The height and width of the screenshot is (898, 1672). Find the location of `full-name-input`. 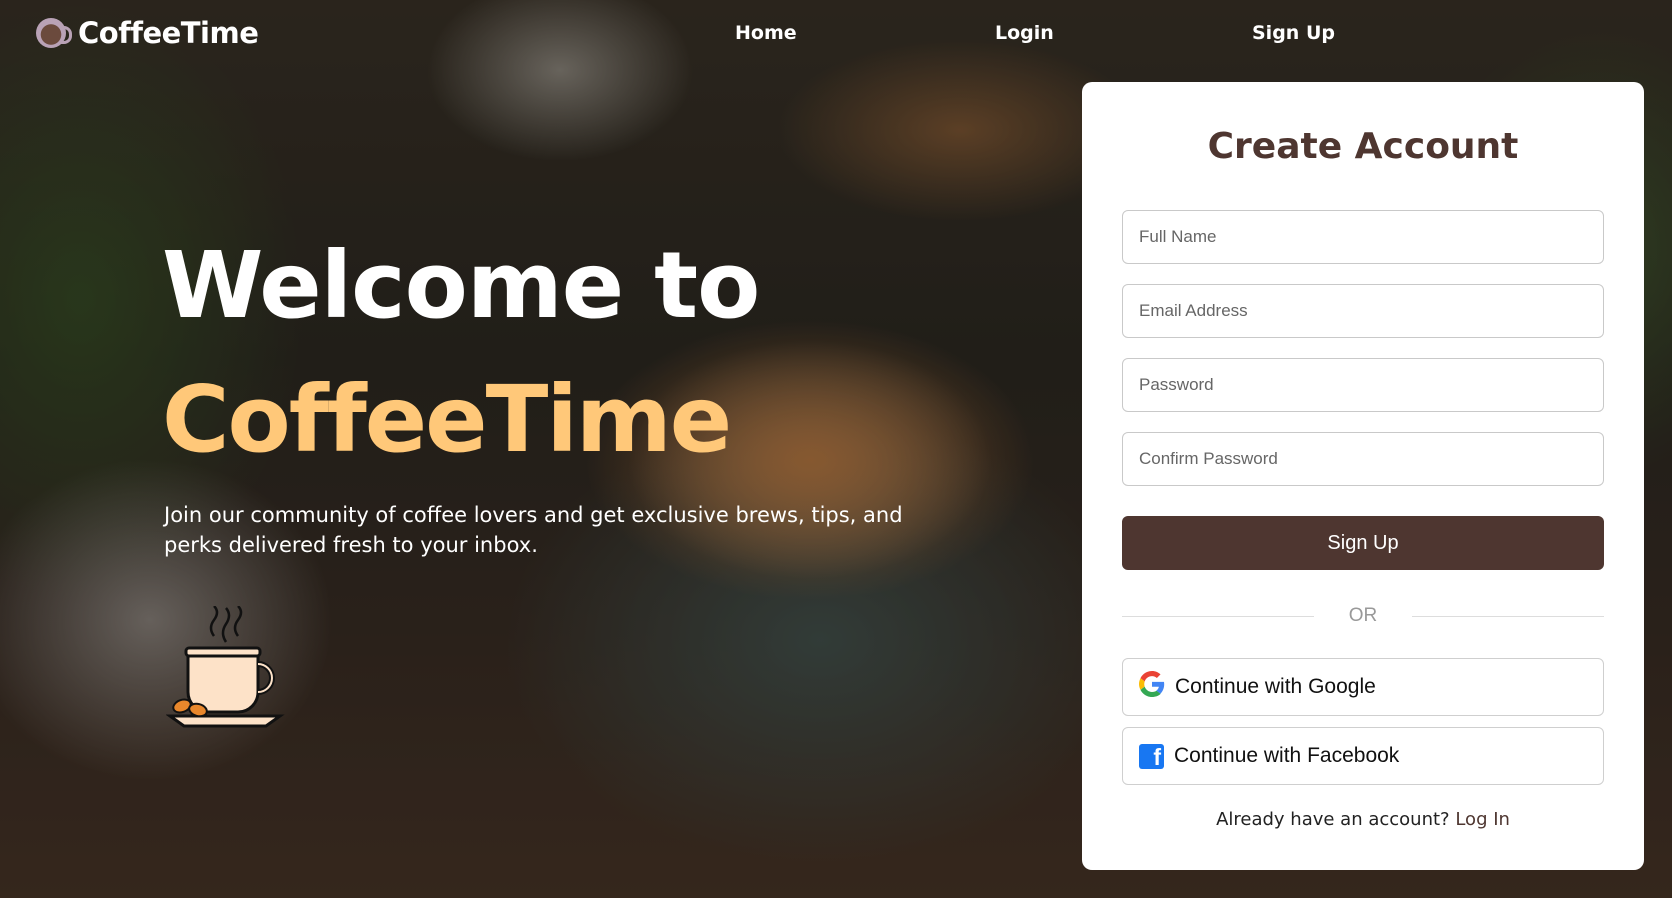

full-name-input is located at coordinates (1363, 237).